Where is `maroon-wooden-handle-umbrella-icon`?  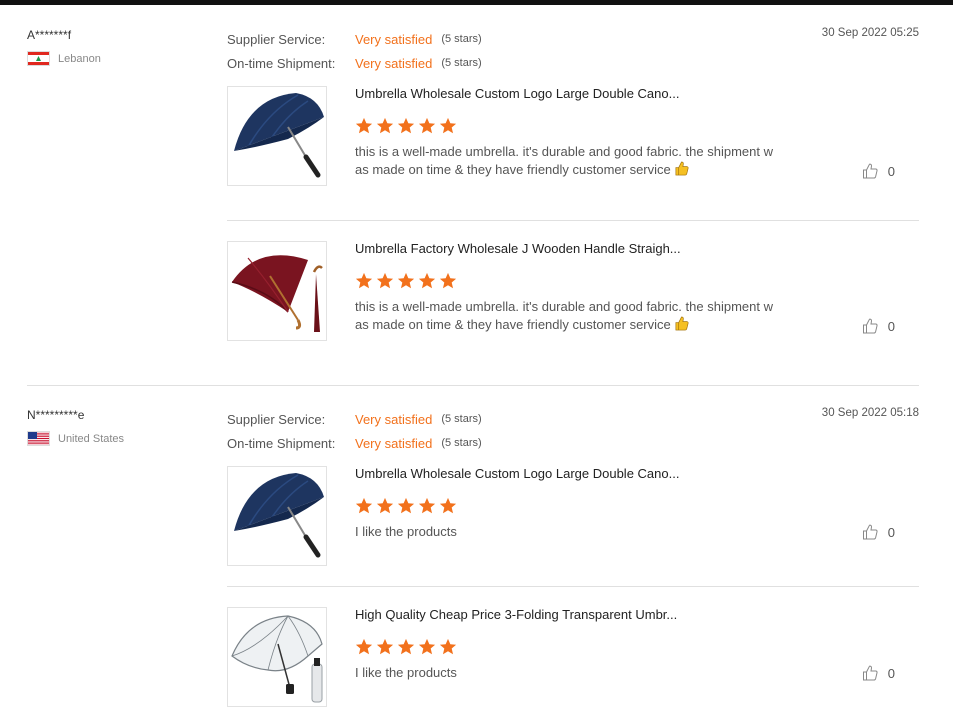 maroon-wooden-handle-umbrella-icon is located at coordinates (277, 293).